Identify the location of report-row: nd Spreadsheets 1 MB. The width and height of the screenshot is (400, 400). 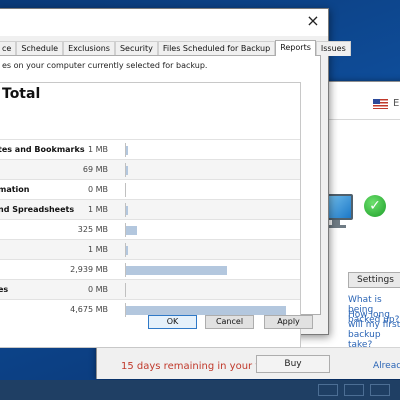
(150, 209).